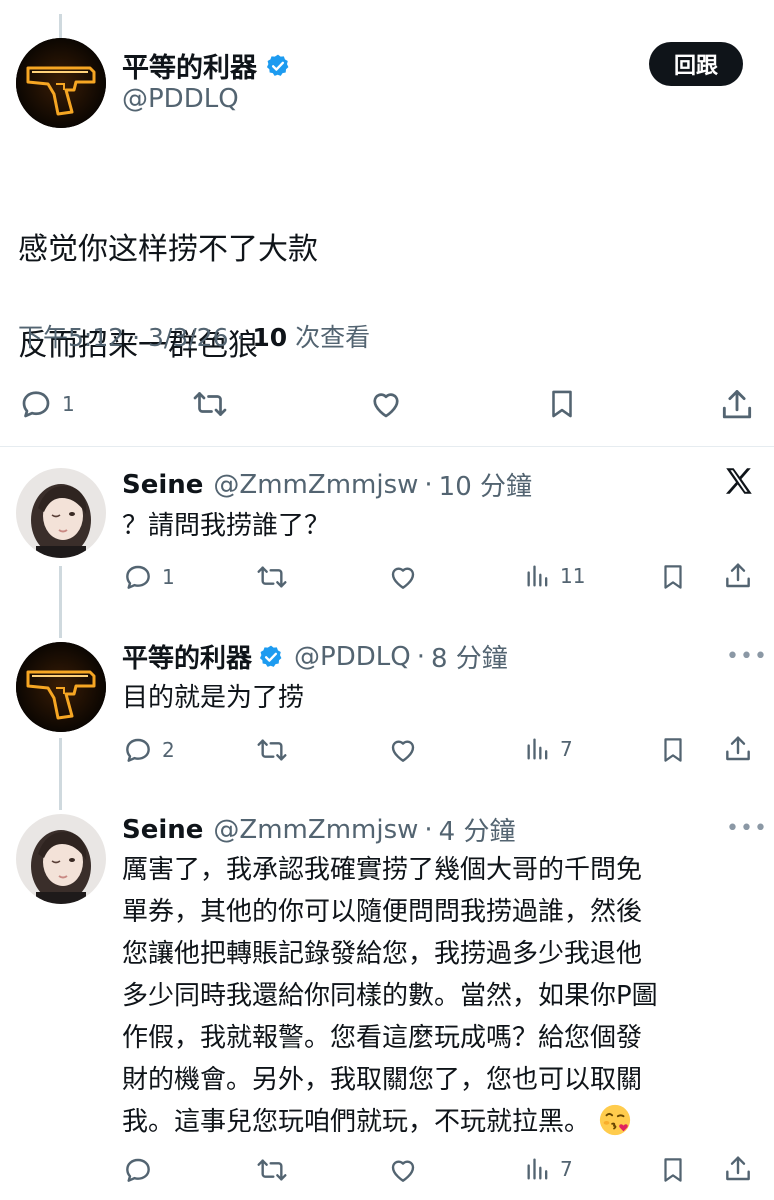 This screenshot has width=774, height=1200. Describe the element at coordinates (180, 99) in the screenshot. I see `author-handle: @PDDLQ` at that location.